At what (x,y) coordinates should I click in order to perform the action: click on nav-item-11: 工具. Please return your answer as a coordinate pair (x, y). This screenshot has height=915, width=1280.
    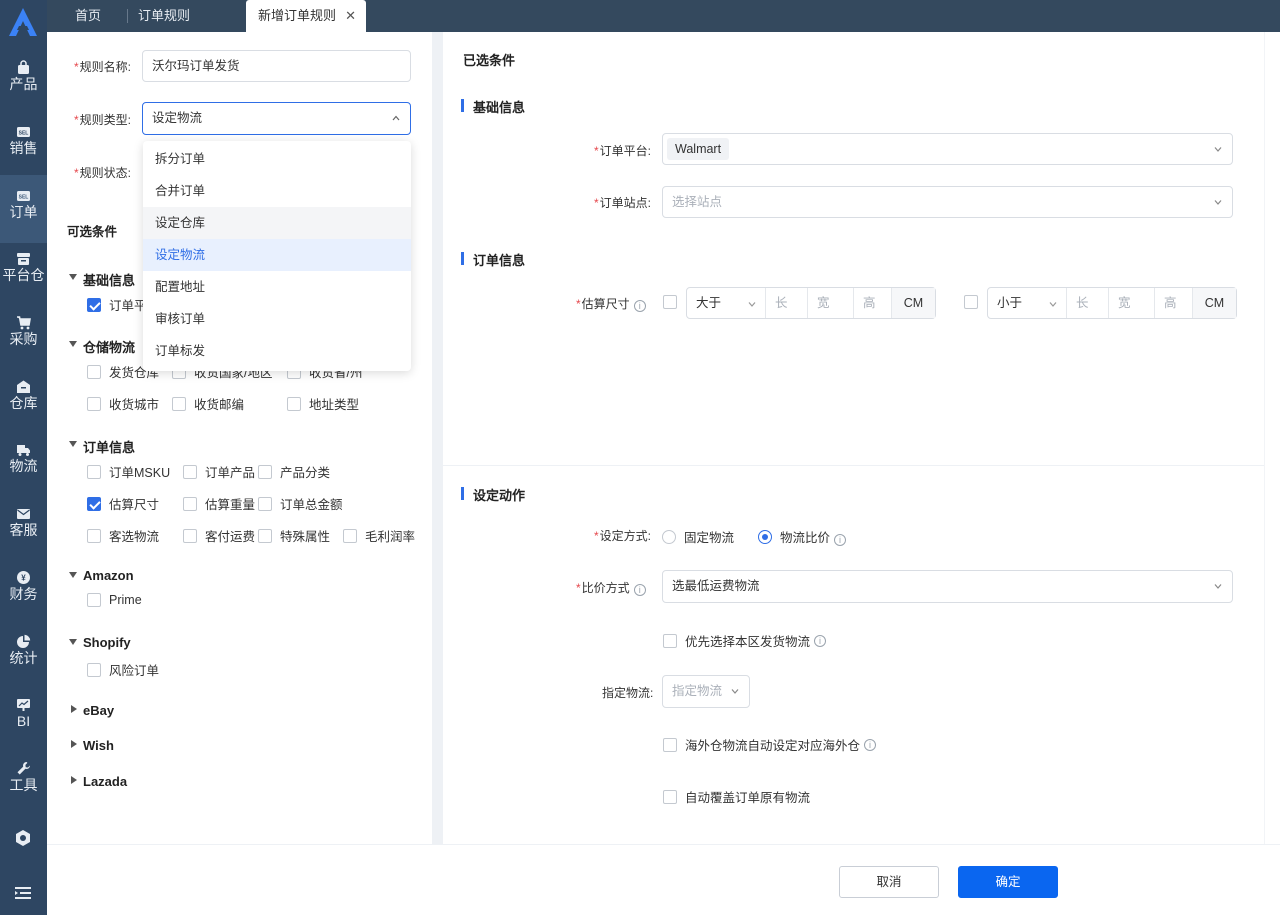
    Looking at the image, I should click on (23, 784).